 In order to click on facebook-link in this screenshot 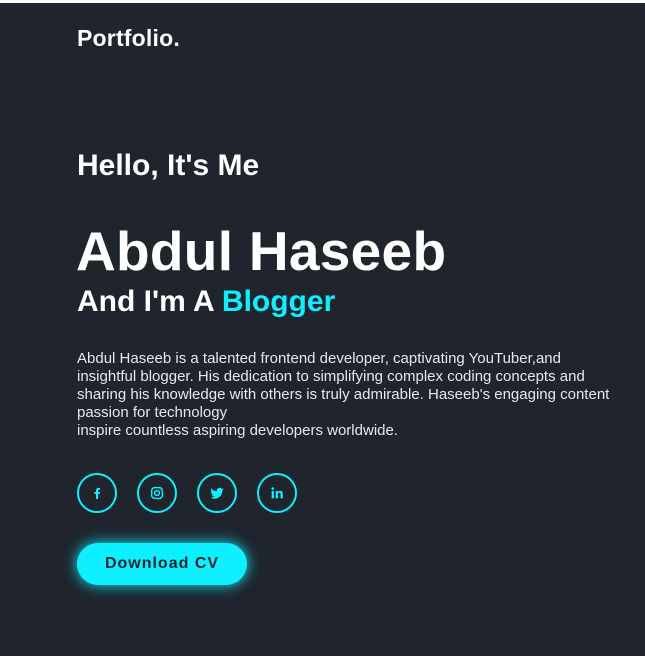, I will do `click(97, 493)`.